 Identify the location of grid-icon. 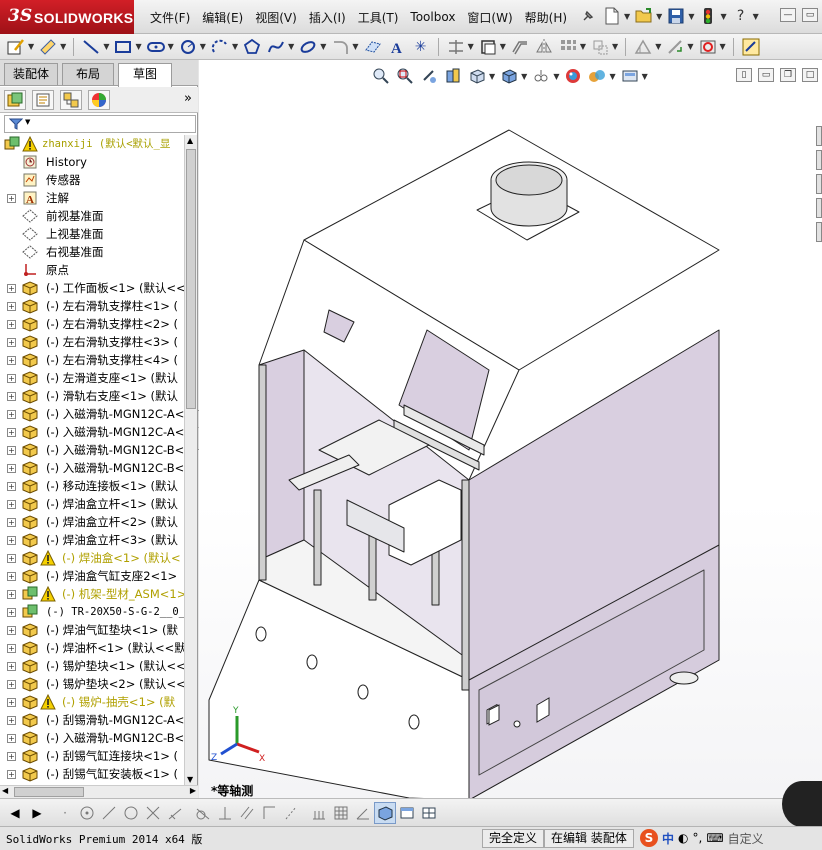
(341, 813).